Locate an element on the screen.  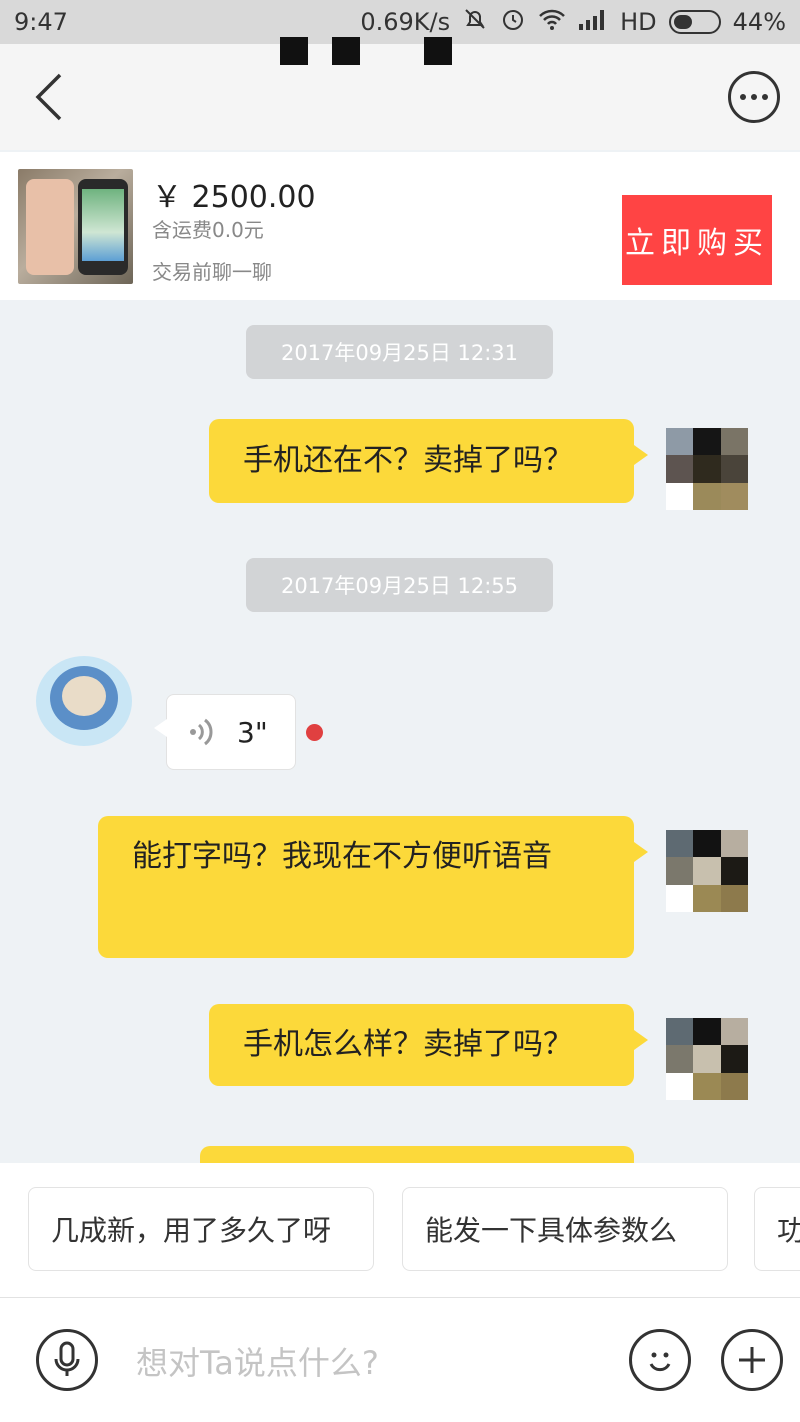
message-timestamp: 2017年09月25日 12:55 is located at coordinates (399, 585).